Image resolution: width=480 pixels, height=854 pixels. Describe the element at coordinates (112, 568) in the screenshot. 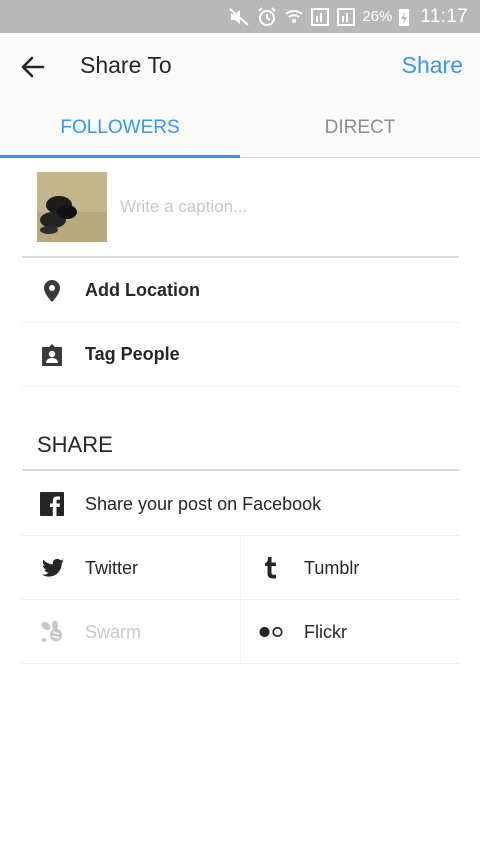

I see `twitter-label: Twitter` at that location.